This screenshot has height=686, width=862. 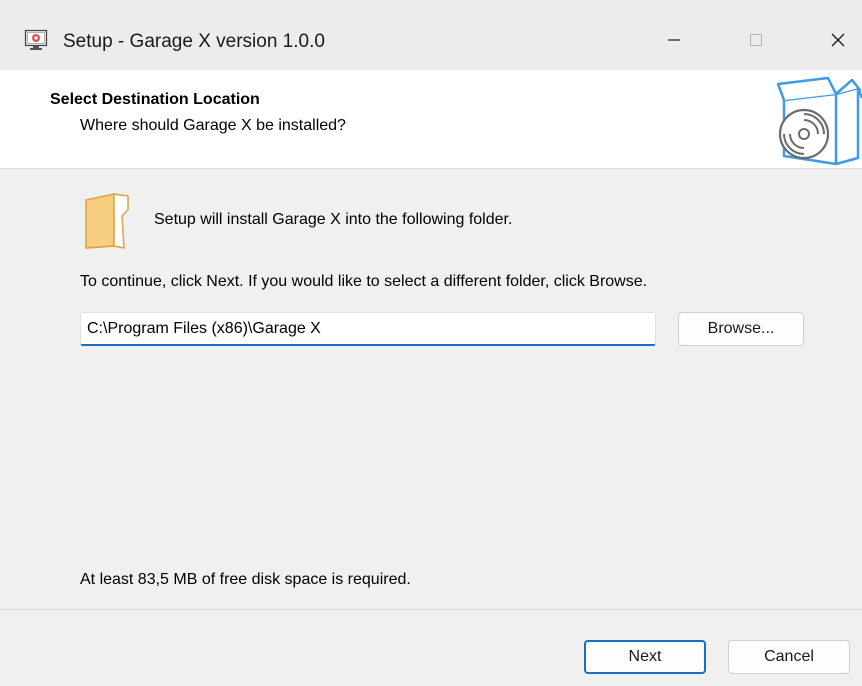 What do you see at coordinates (368, 329) in the screenshot?
I see `destination-path-input` at bounding box center [368, 329].